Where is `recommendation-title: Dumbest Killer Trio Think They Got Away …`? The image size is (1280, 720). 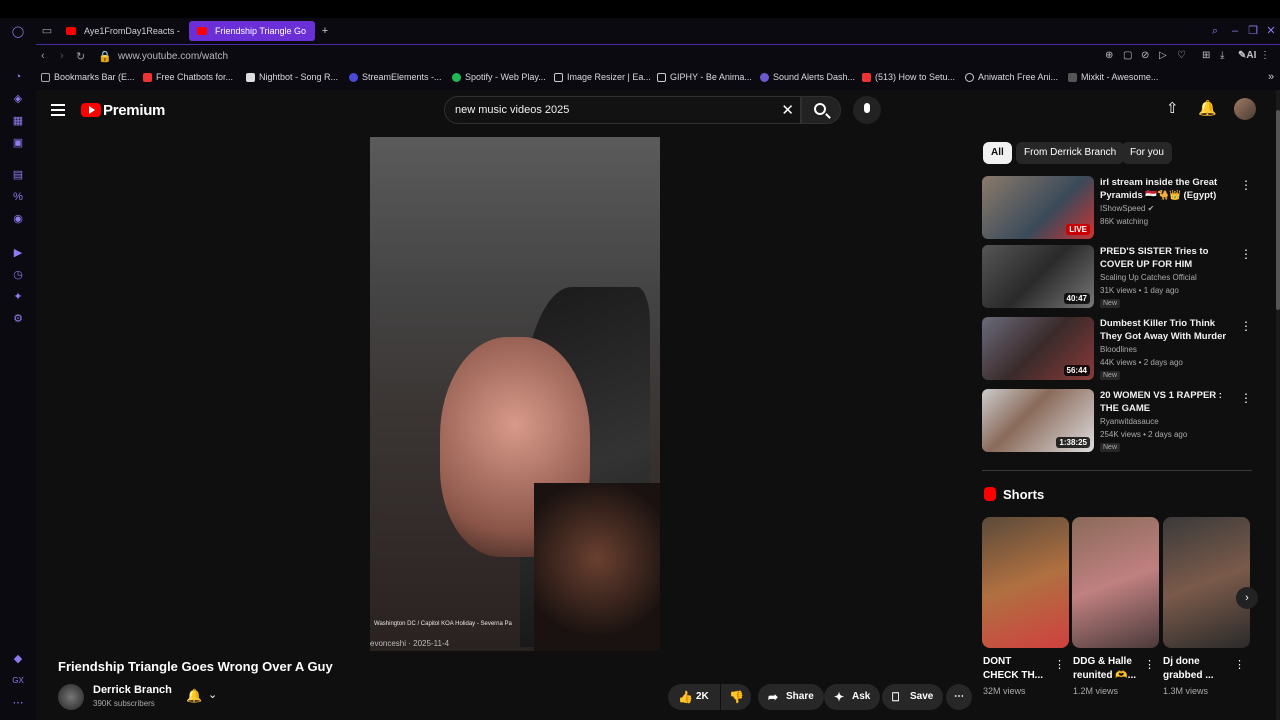 recommendation-title: Dumbest Killer Trio Think They Got Away … is located at coordinates (1166, 330).